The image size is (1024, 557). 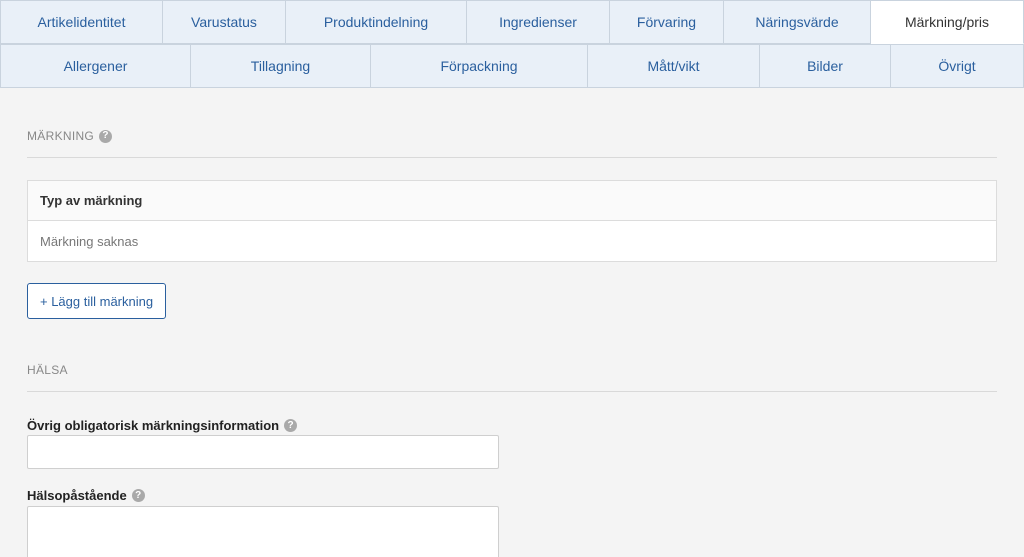 I want to click on tab-naringsvarde: Näringsvärde, so click(x=797, y=22).